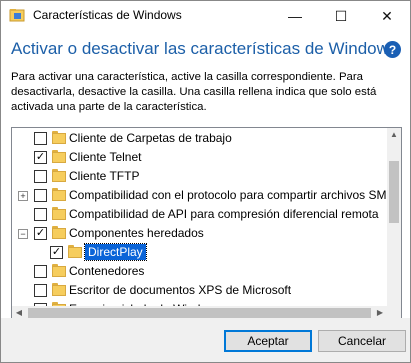 The image size is (411, 363). I want to click on feature-row: Cliente TFTP, so click(199, 176).